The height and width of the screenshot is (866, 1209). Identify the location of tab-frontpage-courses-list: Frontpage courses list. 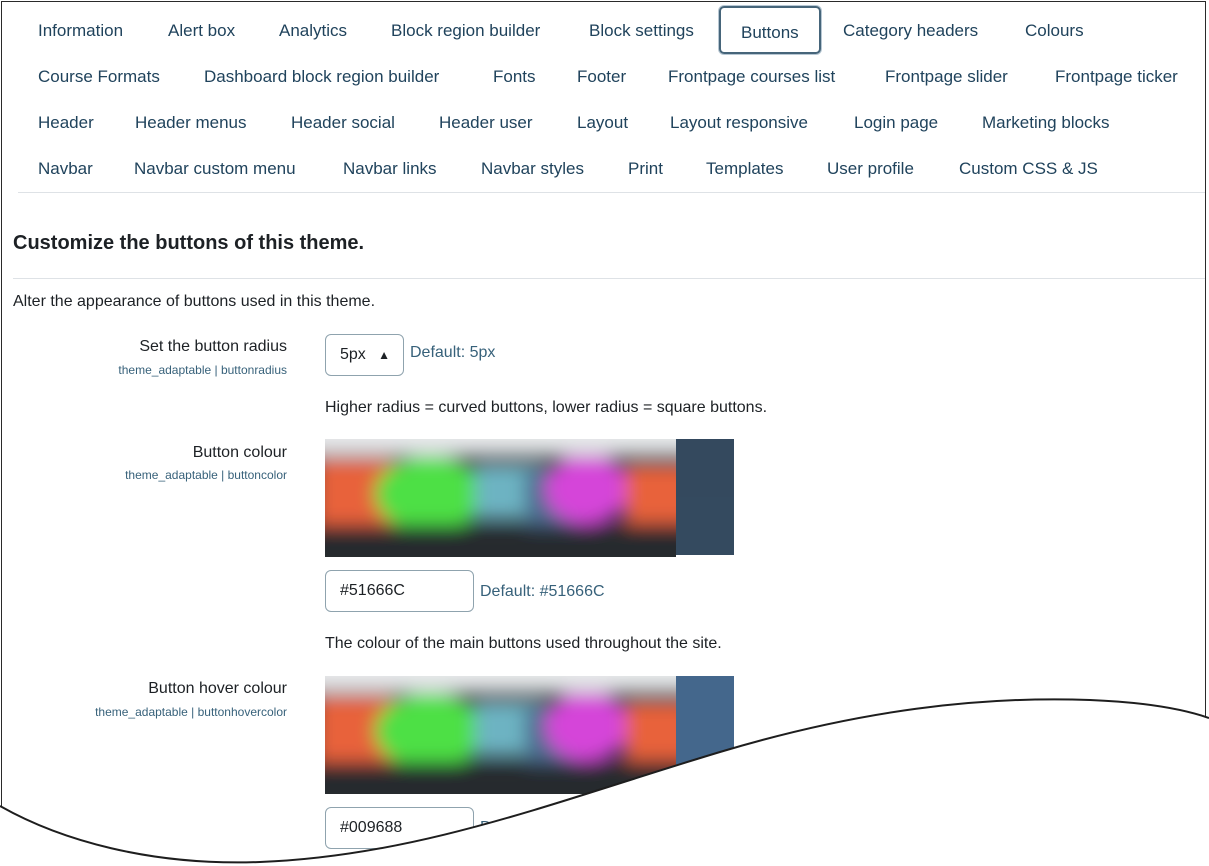
(751, 77).